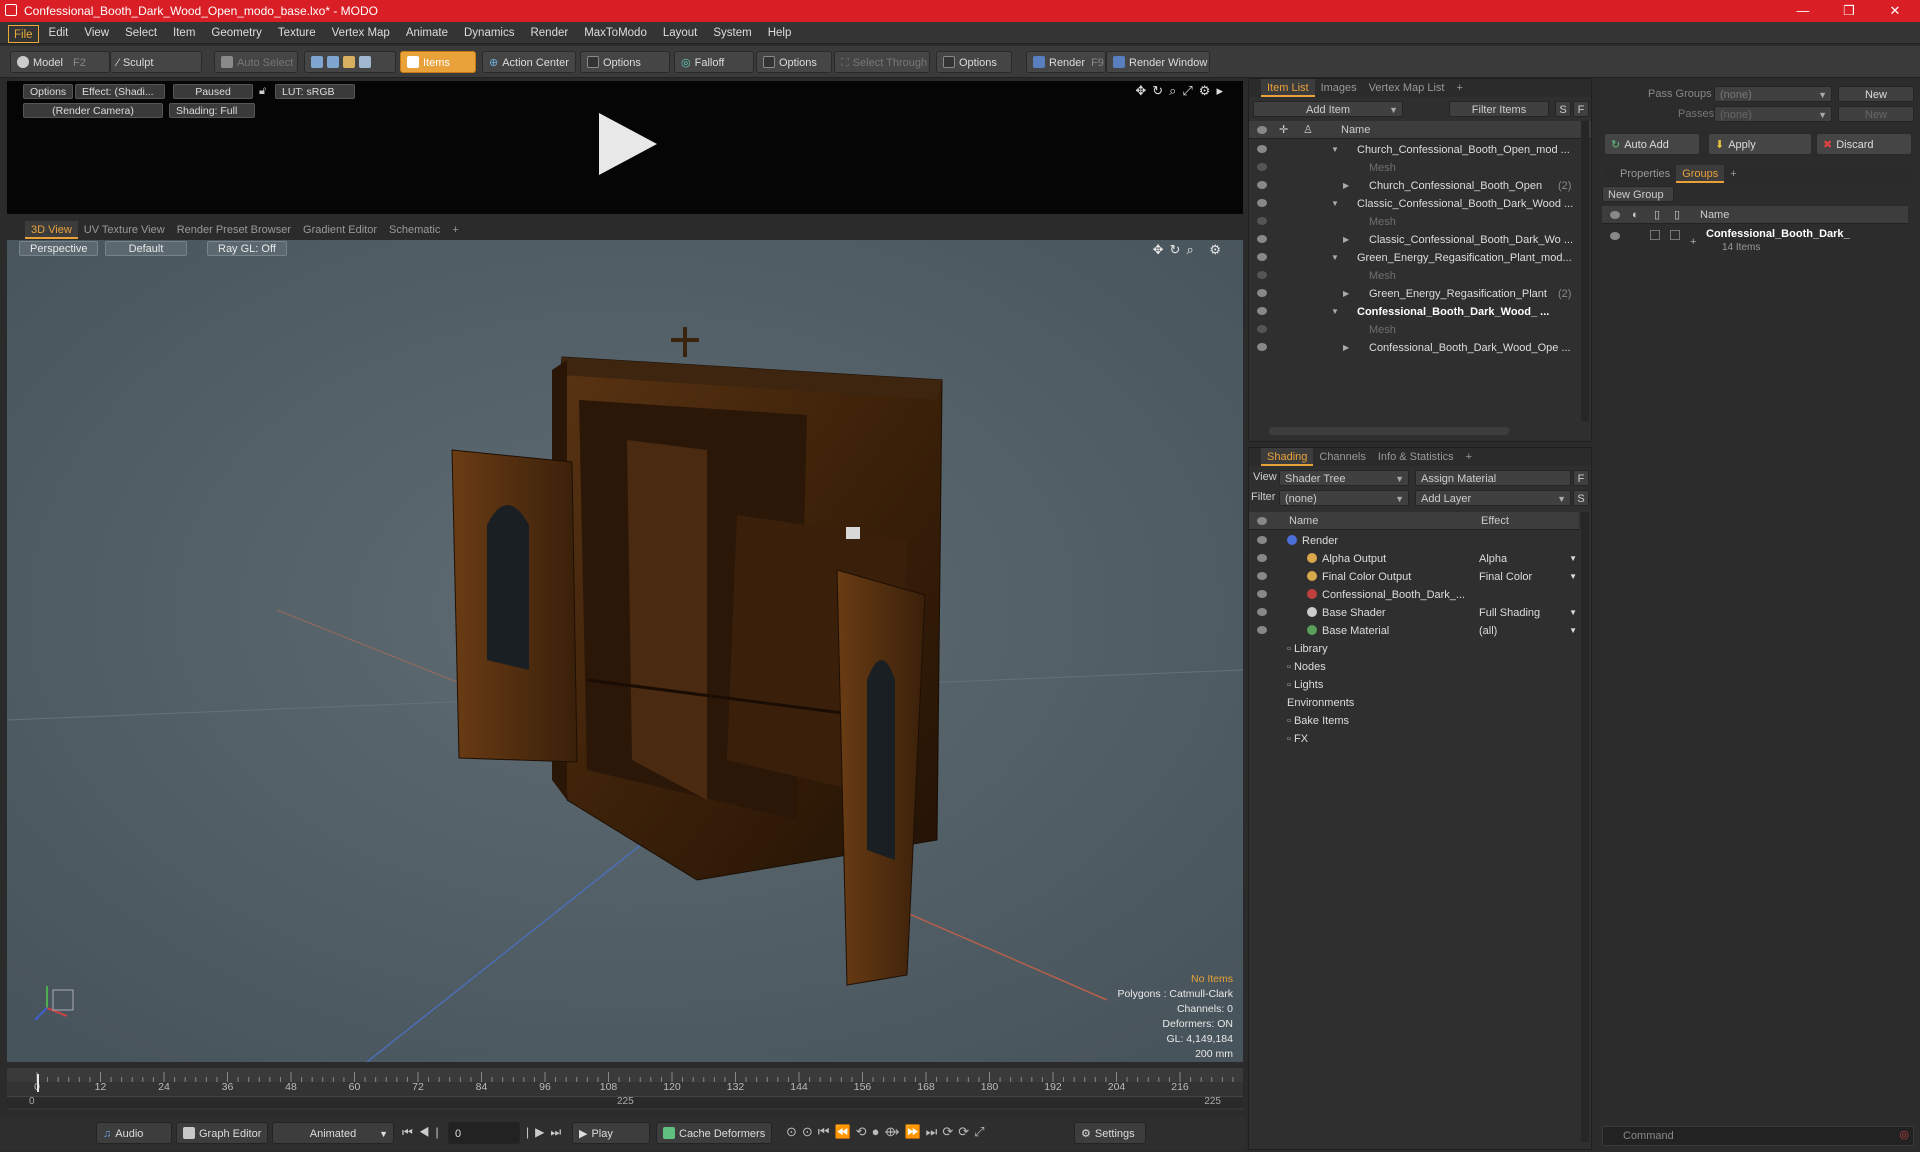 The image size is (1920, 1152). What do you see at coordinates (262, 91) in the screenshot?
I see `lock-icon: 🔓︎` at bounding box center [262, 91].